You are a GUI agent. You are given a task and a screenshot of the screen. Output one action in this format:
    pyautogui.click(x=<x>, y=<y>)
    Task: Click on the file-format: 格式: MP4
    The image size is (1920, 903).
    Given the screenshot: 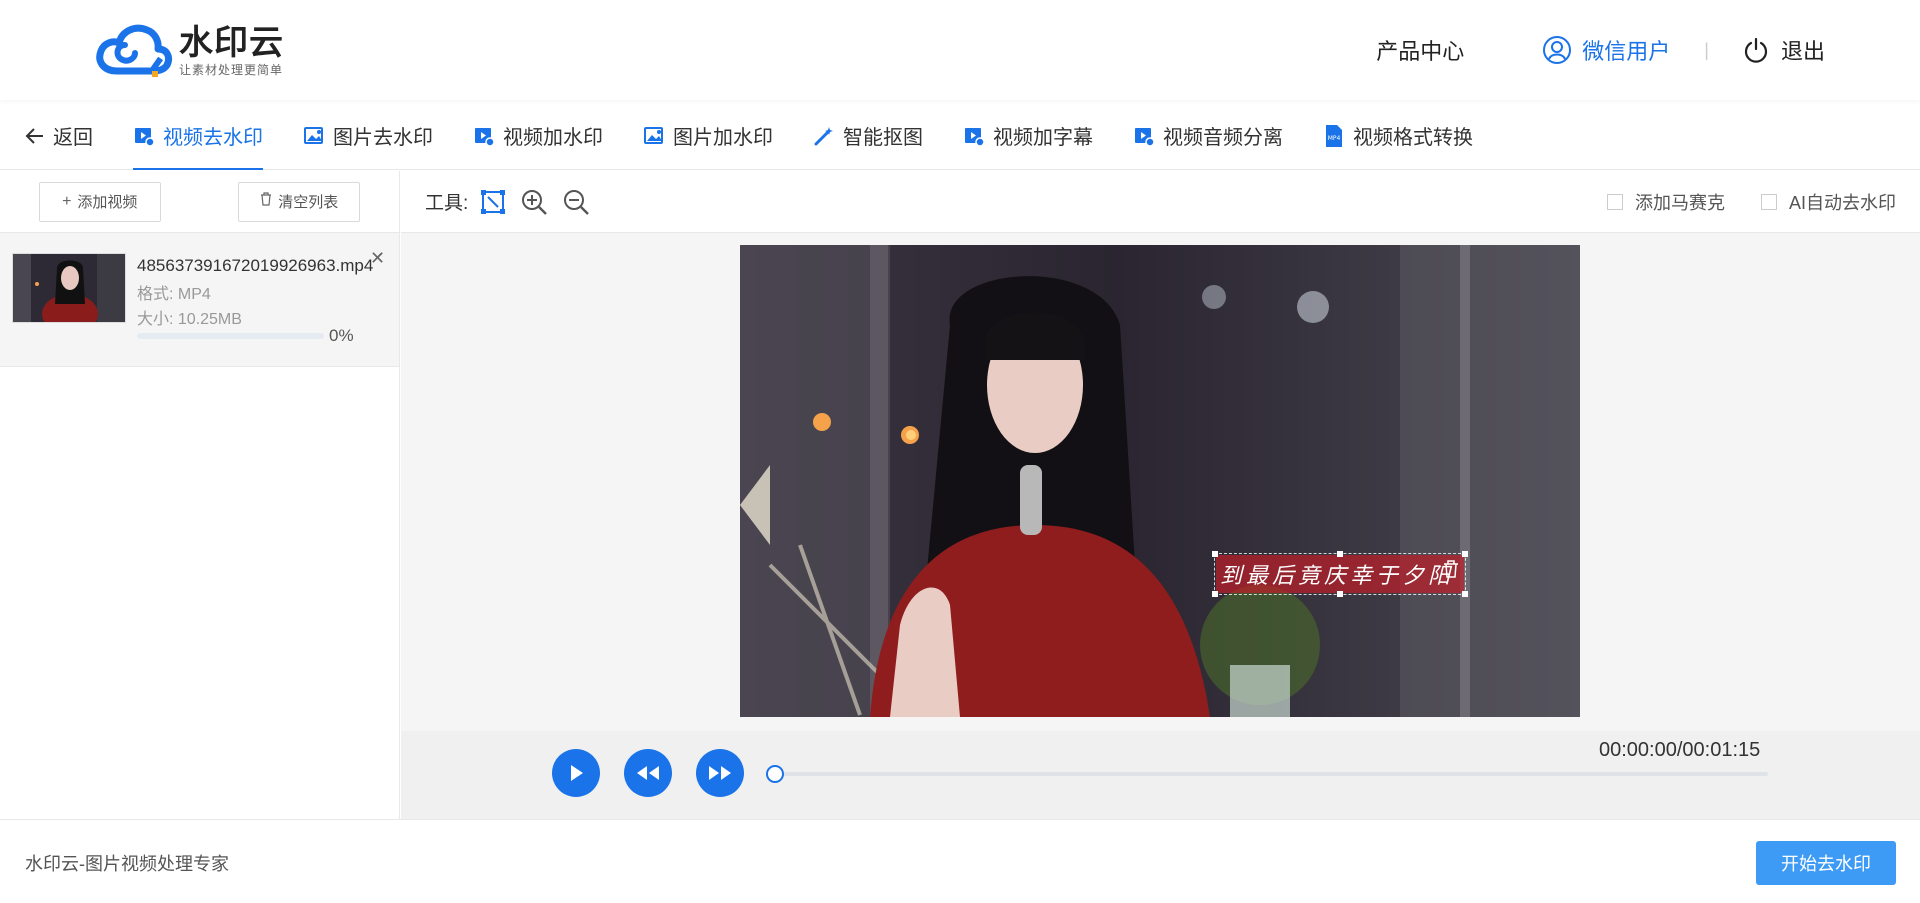 What is the action you would take?
    pyautogui.click(x=174, y=294)
    